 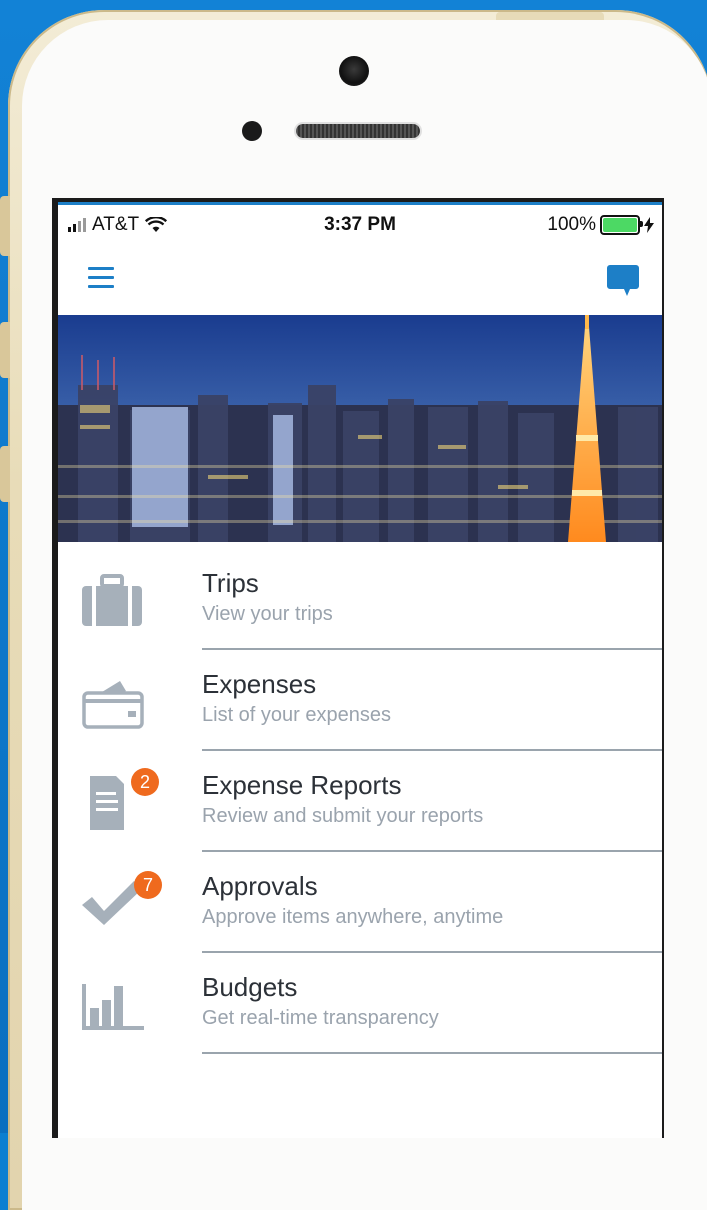 I want to click on menu-item-expenses: Expenses List of your expenses, so click(x=360, y=703).